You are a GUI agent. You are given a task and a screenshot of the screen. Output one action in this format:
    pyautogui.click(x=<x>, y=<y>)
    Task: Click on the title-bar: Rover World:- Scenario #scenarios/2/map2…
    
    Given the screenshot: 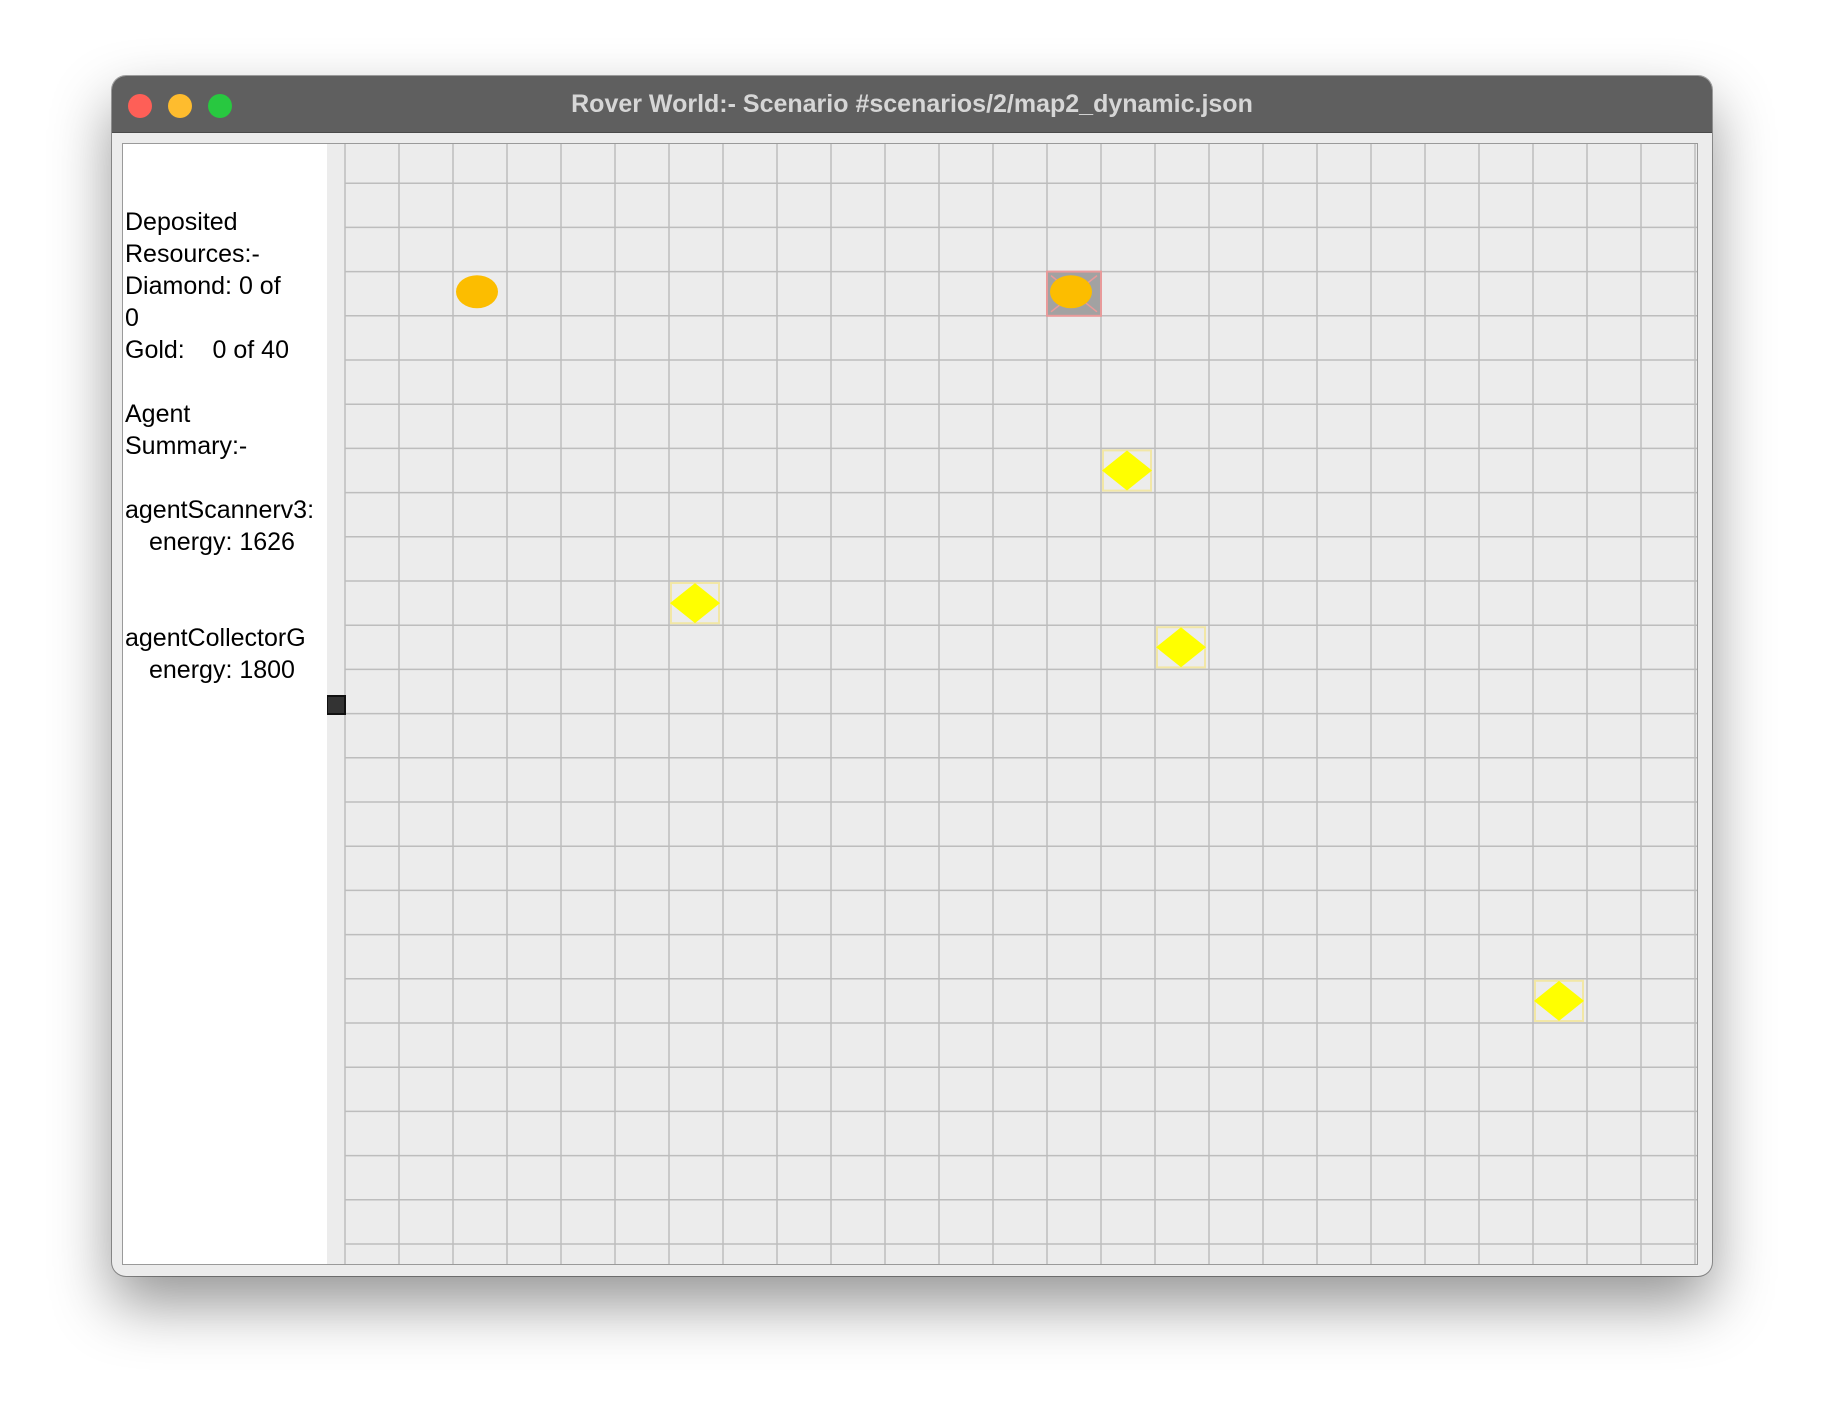 What is the action you would take?
    pyautogui.click(x=912, y=104)
    